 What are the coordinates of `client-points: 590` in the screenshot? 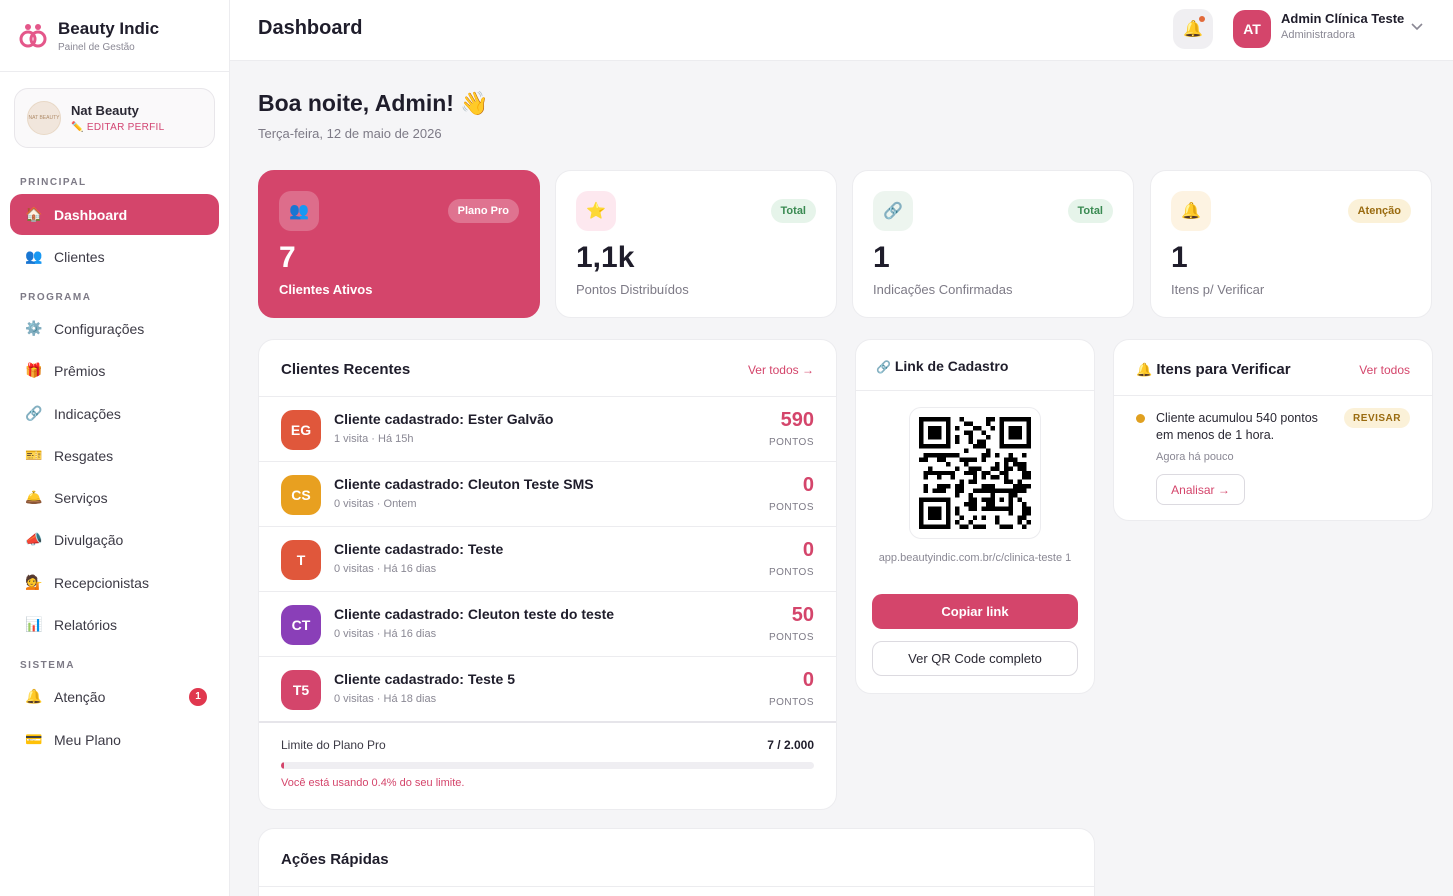 It's located at (797, 420).